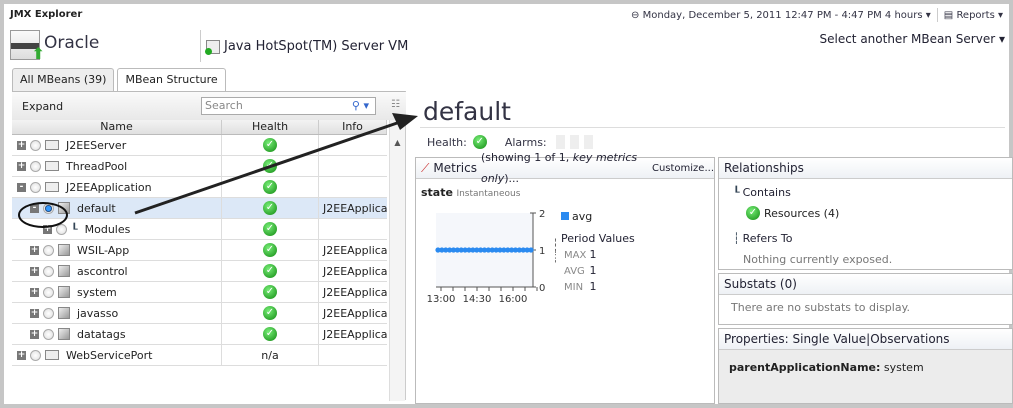  What do you see at coordinates (753, 213) in the screenshot?
I see `health-ok-icon: ✓` at bounding box center [753, 213].